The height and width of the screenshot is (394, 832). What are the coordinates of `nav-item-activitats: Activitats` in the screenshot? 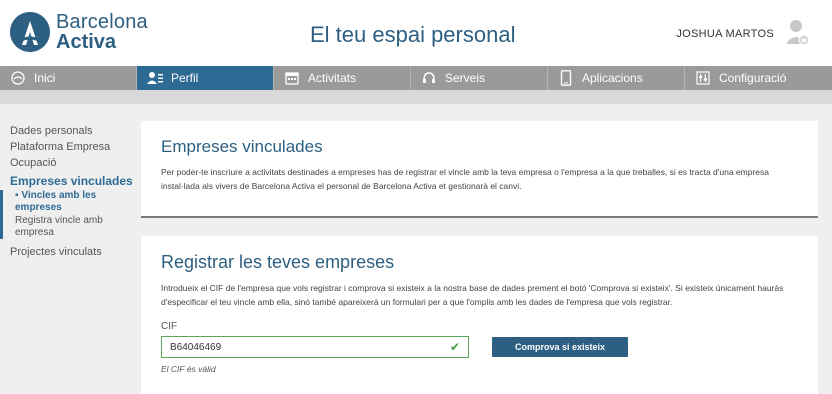 It's located at (342, 78).